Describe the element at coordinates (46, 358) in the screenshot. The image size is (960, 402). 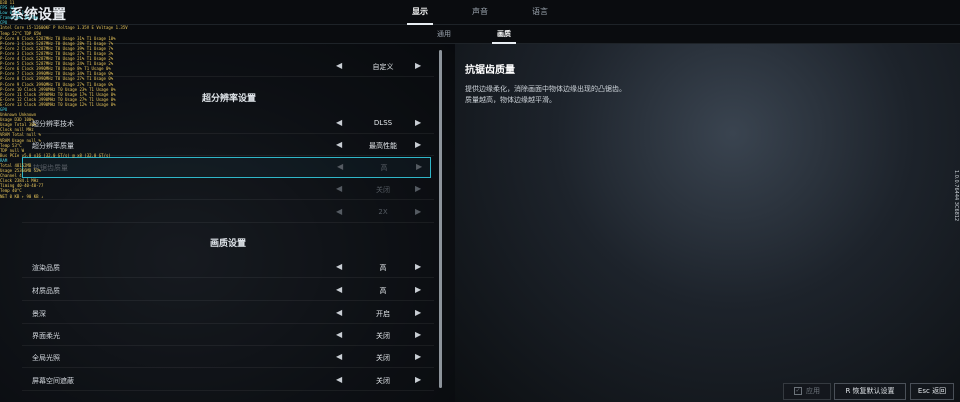
I see `setting-label: 全局光照` at that location.